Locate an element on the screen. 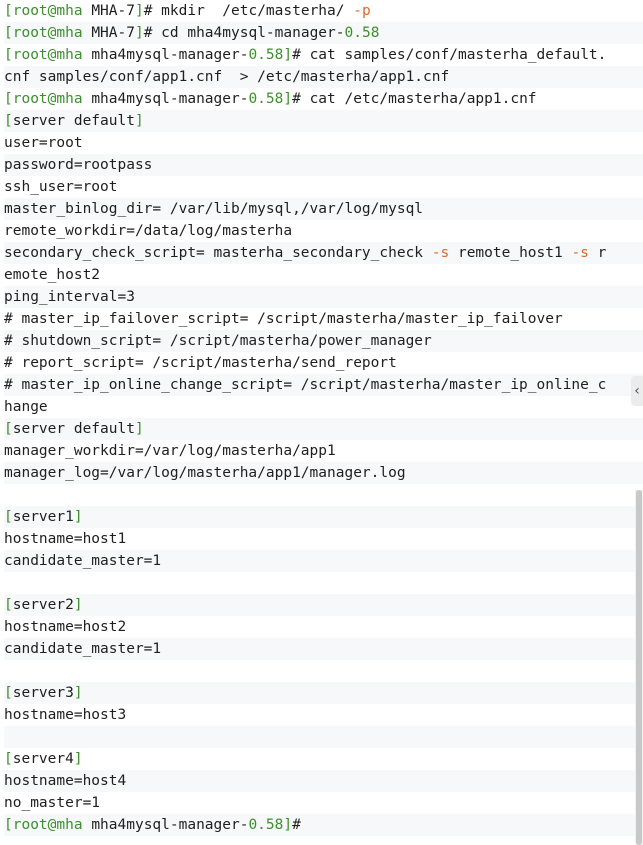  terminal-line: hostname=host3 is located at coordinates (323, 715).